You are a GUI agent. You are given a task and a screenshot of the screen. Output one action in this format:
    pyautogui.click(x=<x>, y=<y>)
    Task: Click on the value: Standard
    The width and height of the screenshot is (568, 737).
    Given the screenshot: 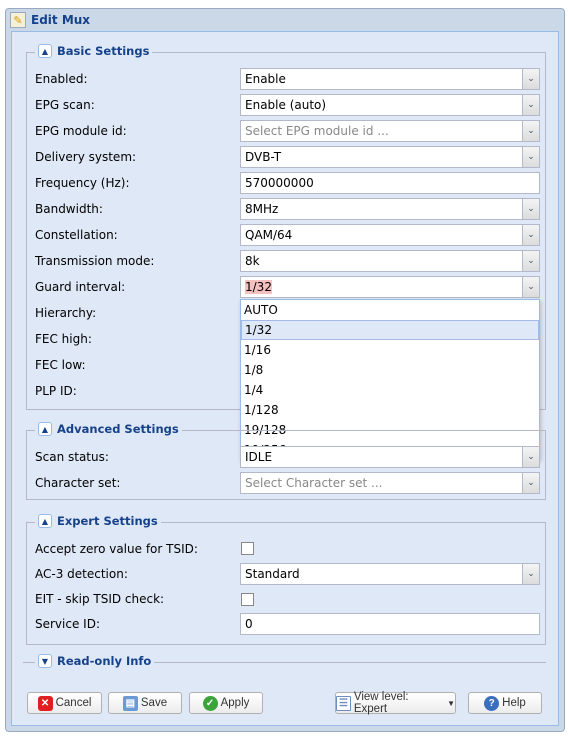 What is the action you would take?
    pyautogui.click(x=272, y=574)
    